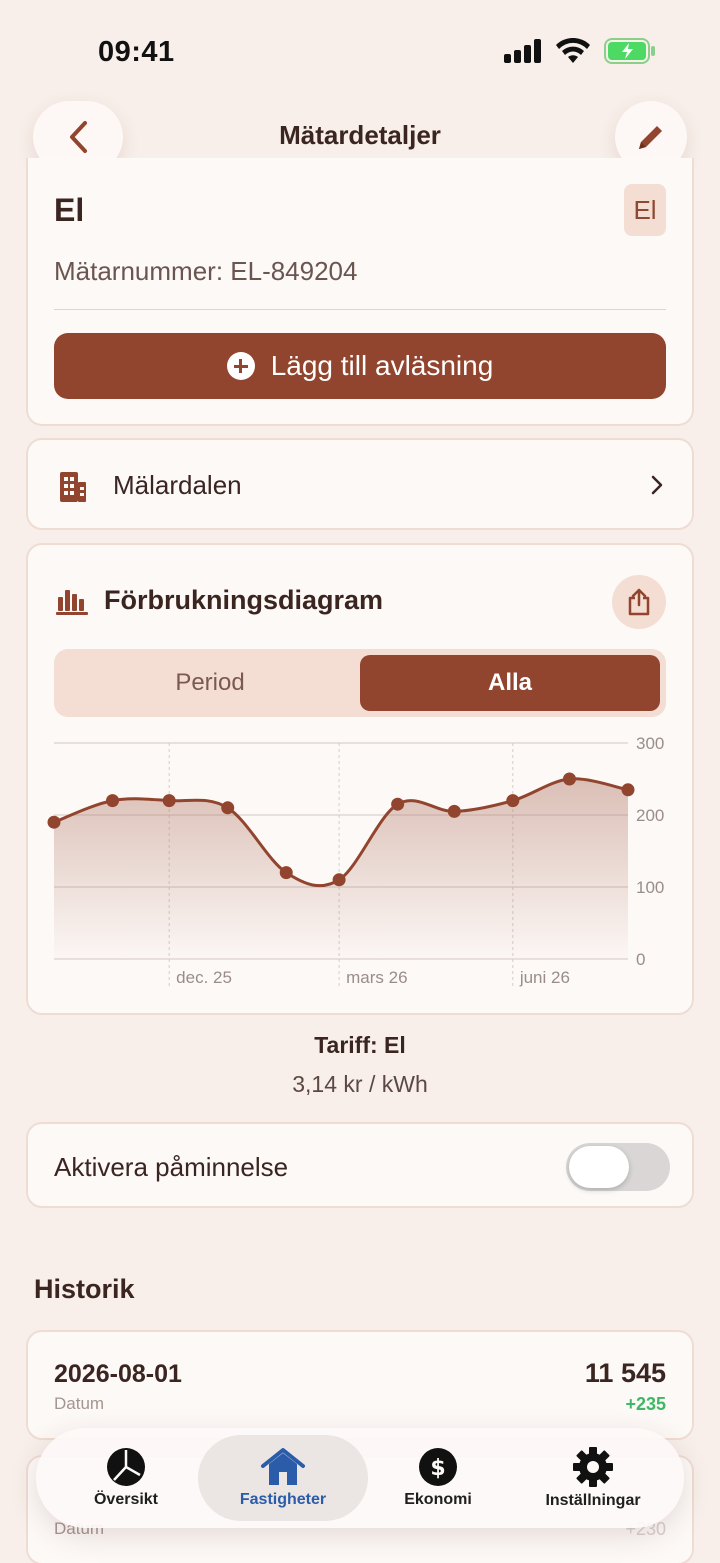 Image resolution: width=720 pixels, height=1563 pixels. What do you see at coordinates (650, 137) in the screenshot?
I see `pencil-icon` at bounding box center [650, 137].